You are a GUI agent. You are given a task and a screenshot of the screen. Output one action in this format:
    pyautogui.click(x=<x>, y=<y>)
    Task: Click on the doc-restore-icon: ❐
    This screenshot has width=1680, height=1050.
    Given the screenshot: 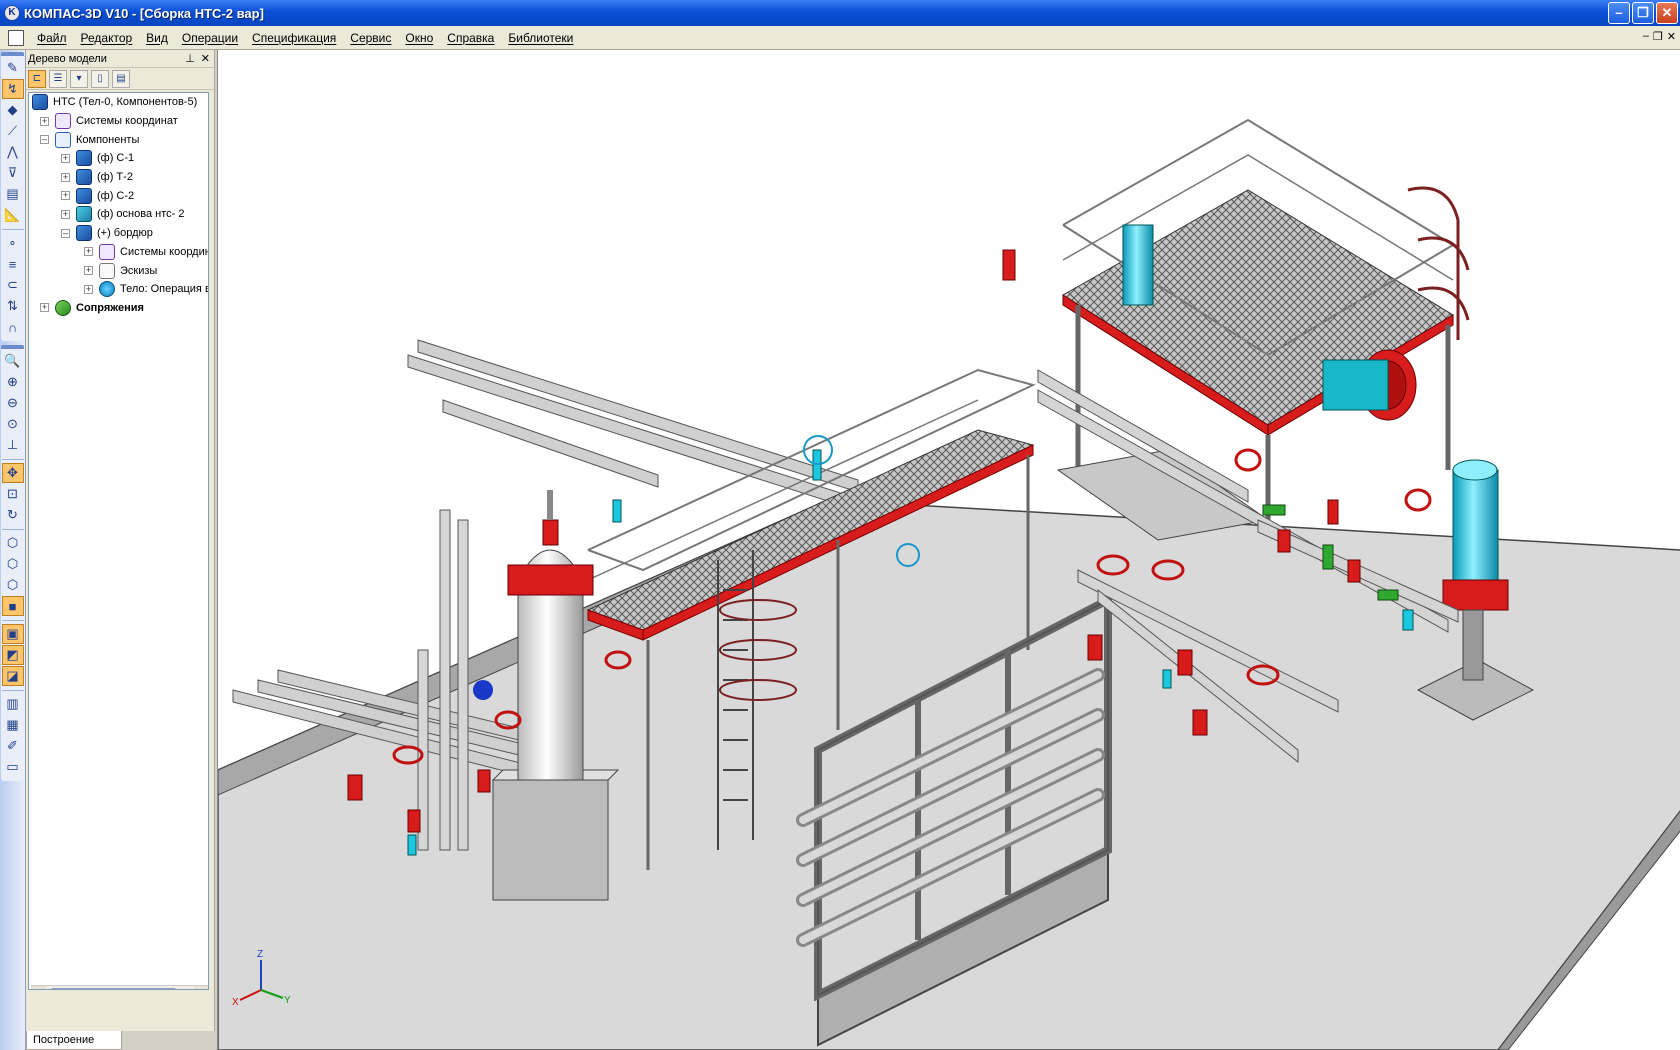 What is the action you would take?
    pyautogui.click(x=1658, y=36)
    